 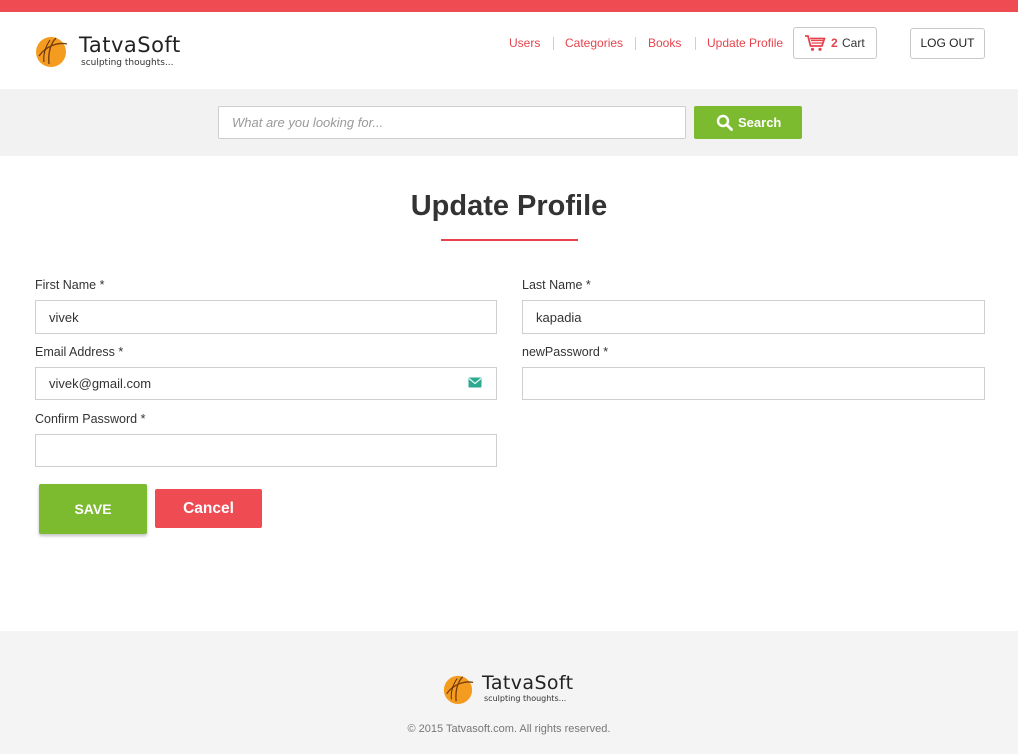 I want to click on search-button: Search, so click(x=748, y=122).